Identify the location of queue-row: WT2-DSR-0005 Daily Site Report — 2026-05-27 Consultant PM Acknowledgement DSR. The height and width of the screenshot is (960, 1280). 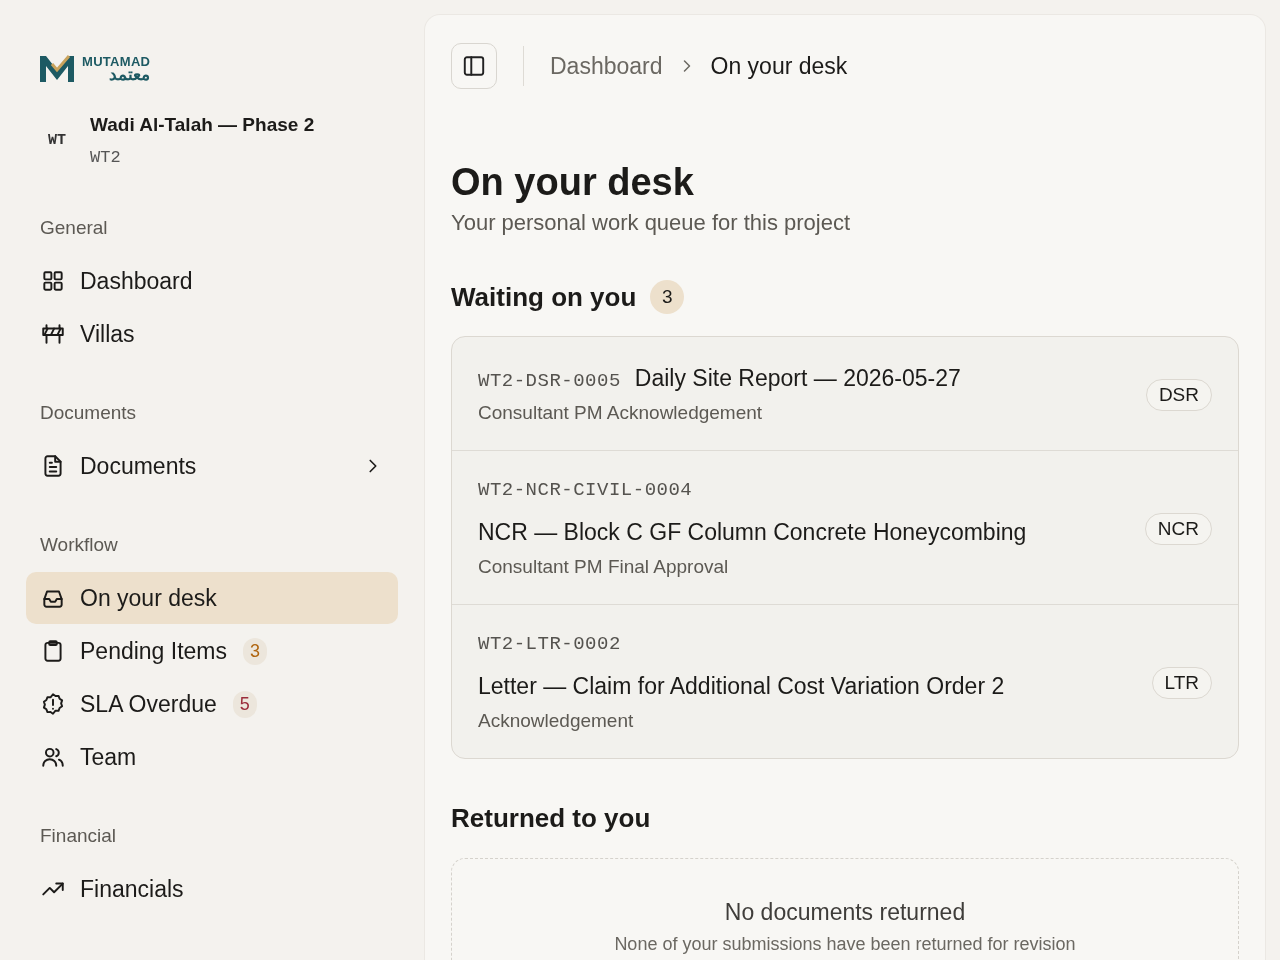
(845, 393).